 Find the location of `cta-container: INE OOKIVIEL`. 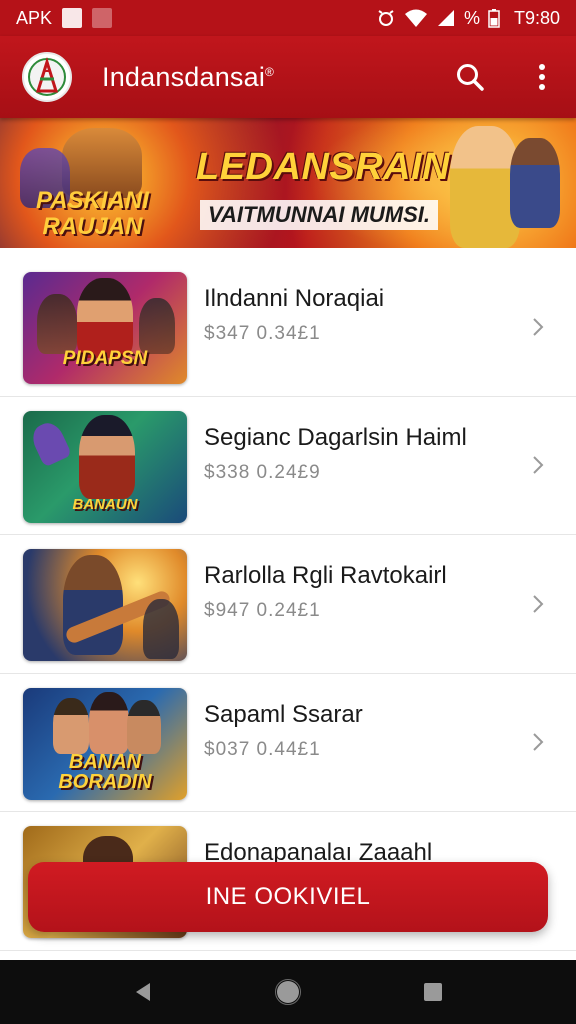

cta-container: INE OOKIVIEL is located at coordinates (288, 905).